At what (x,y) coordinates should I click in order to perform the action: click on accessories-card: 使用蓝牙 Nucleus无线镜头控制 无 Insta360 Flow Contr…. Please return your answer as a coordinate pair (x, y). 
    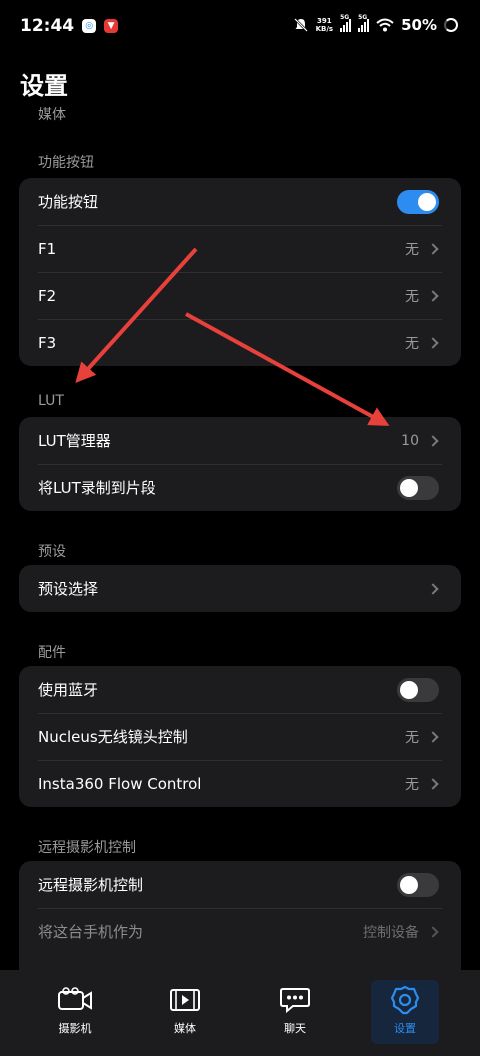
    Looking at the image, I should click on (240, 736).